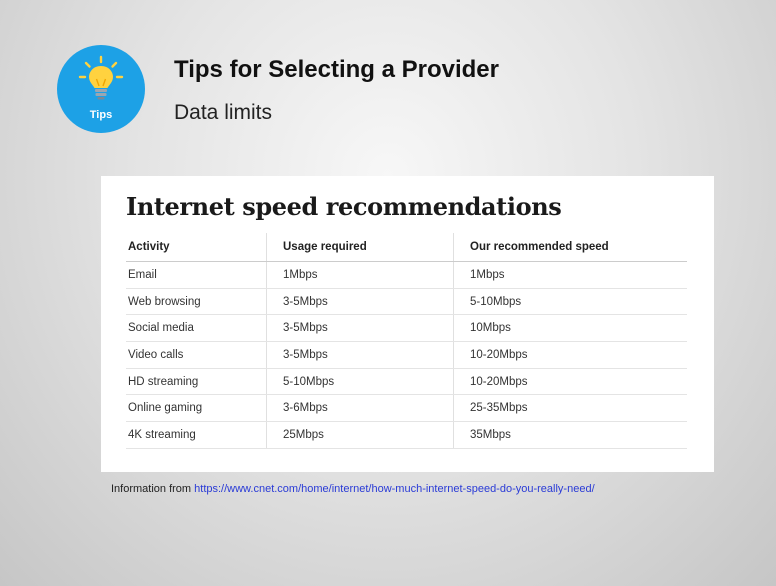 This screenshot has width=776, height=586. I want to click on table-row: Video calls 3-5Mbps 10-20Mbps, so click(406, 355).